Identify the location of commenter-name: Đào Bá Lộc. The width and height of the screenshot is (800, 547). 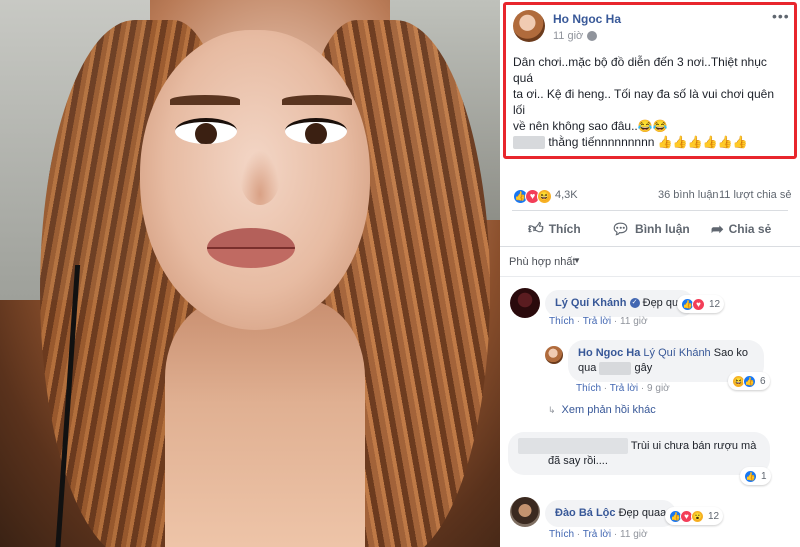
(585, 513).